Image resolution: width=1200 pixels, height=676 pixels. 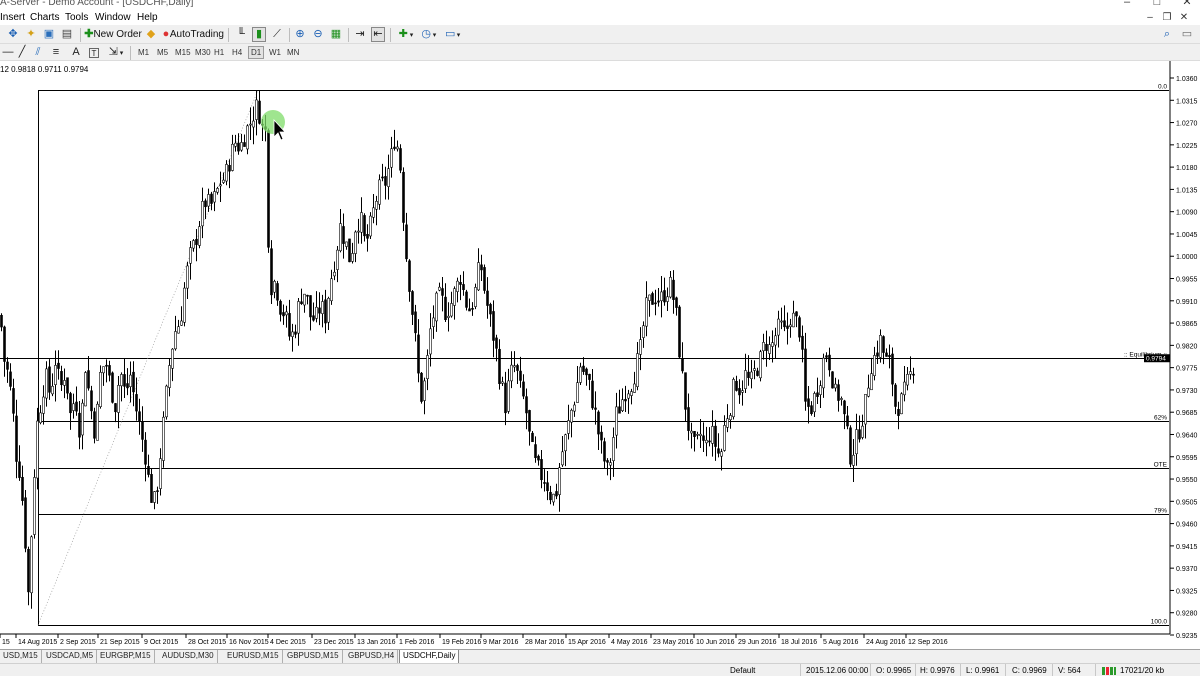 I want to click on tab-eurusd-m15: EURUSD,M15, so click(x=253, y=656).